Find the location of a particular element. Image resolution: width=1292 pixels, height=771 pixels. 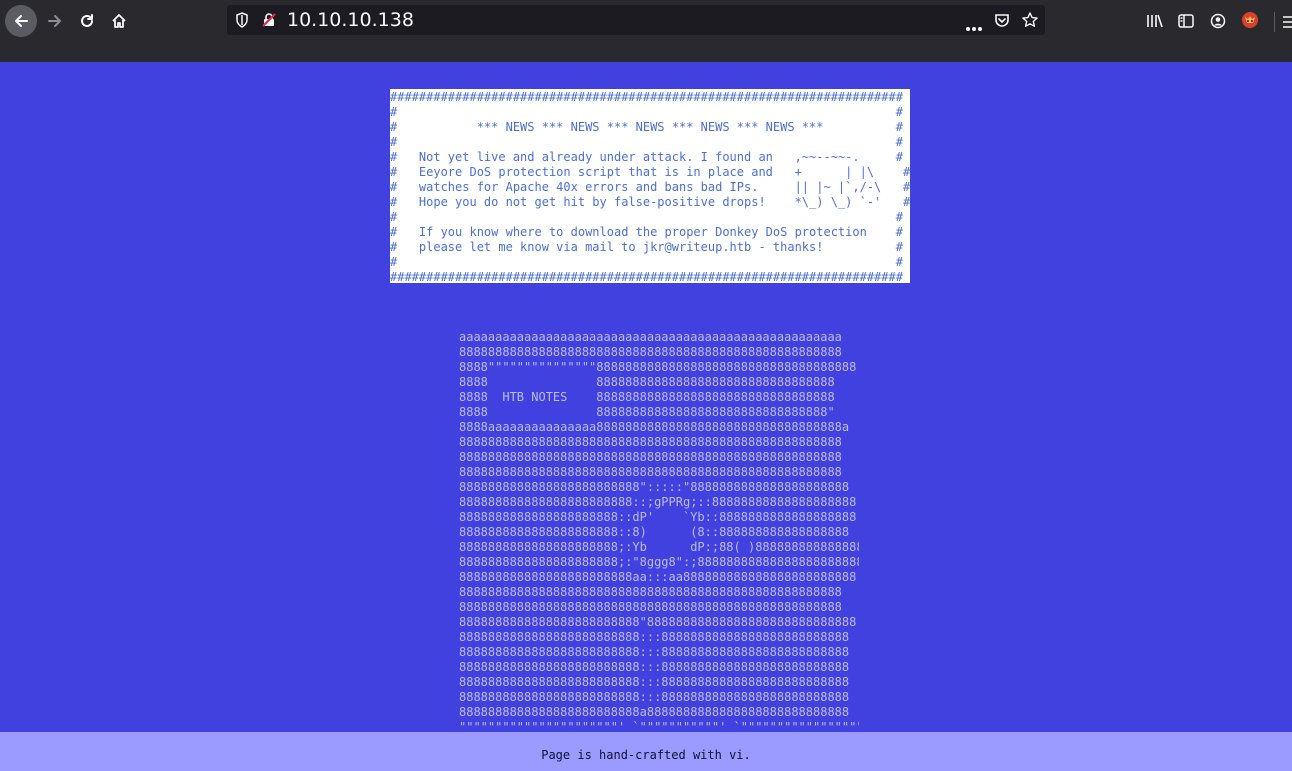

pocket-icon is located at coordinates (1002, 22).